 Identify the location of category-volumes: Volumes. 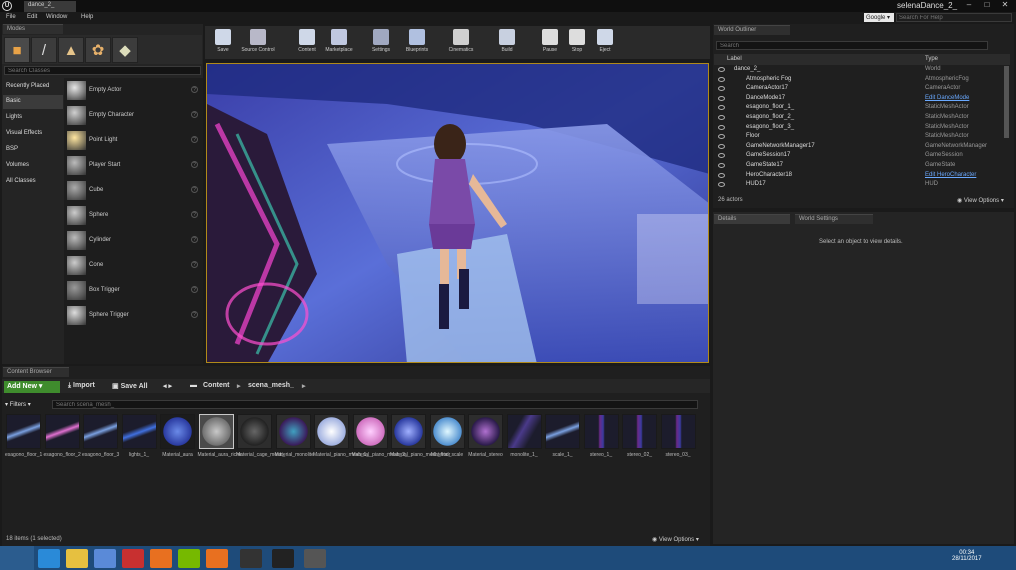
(33, 166).